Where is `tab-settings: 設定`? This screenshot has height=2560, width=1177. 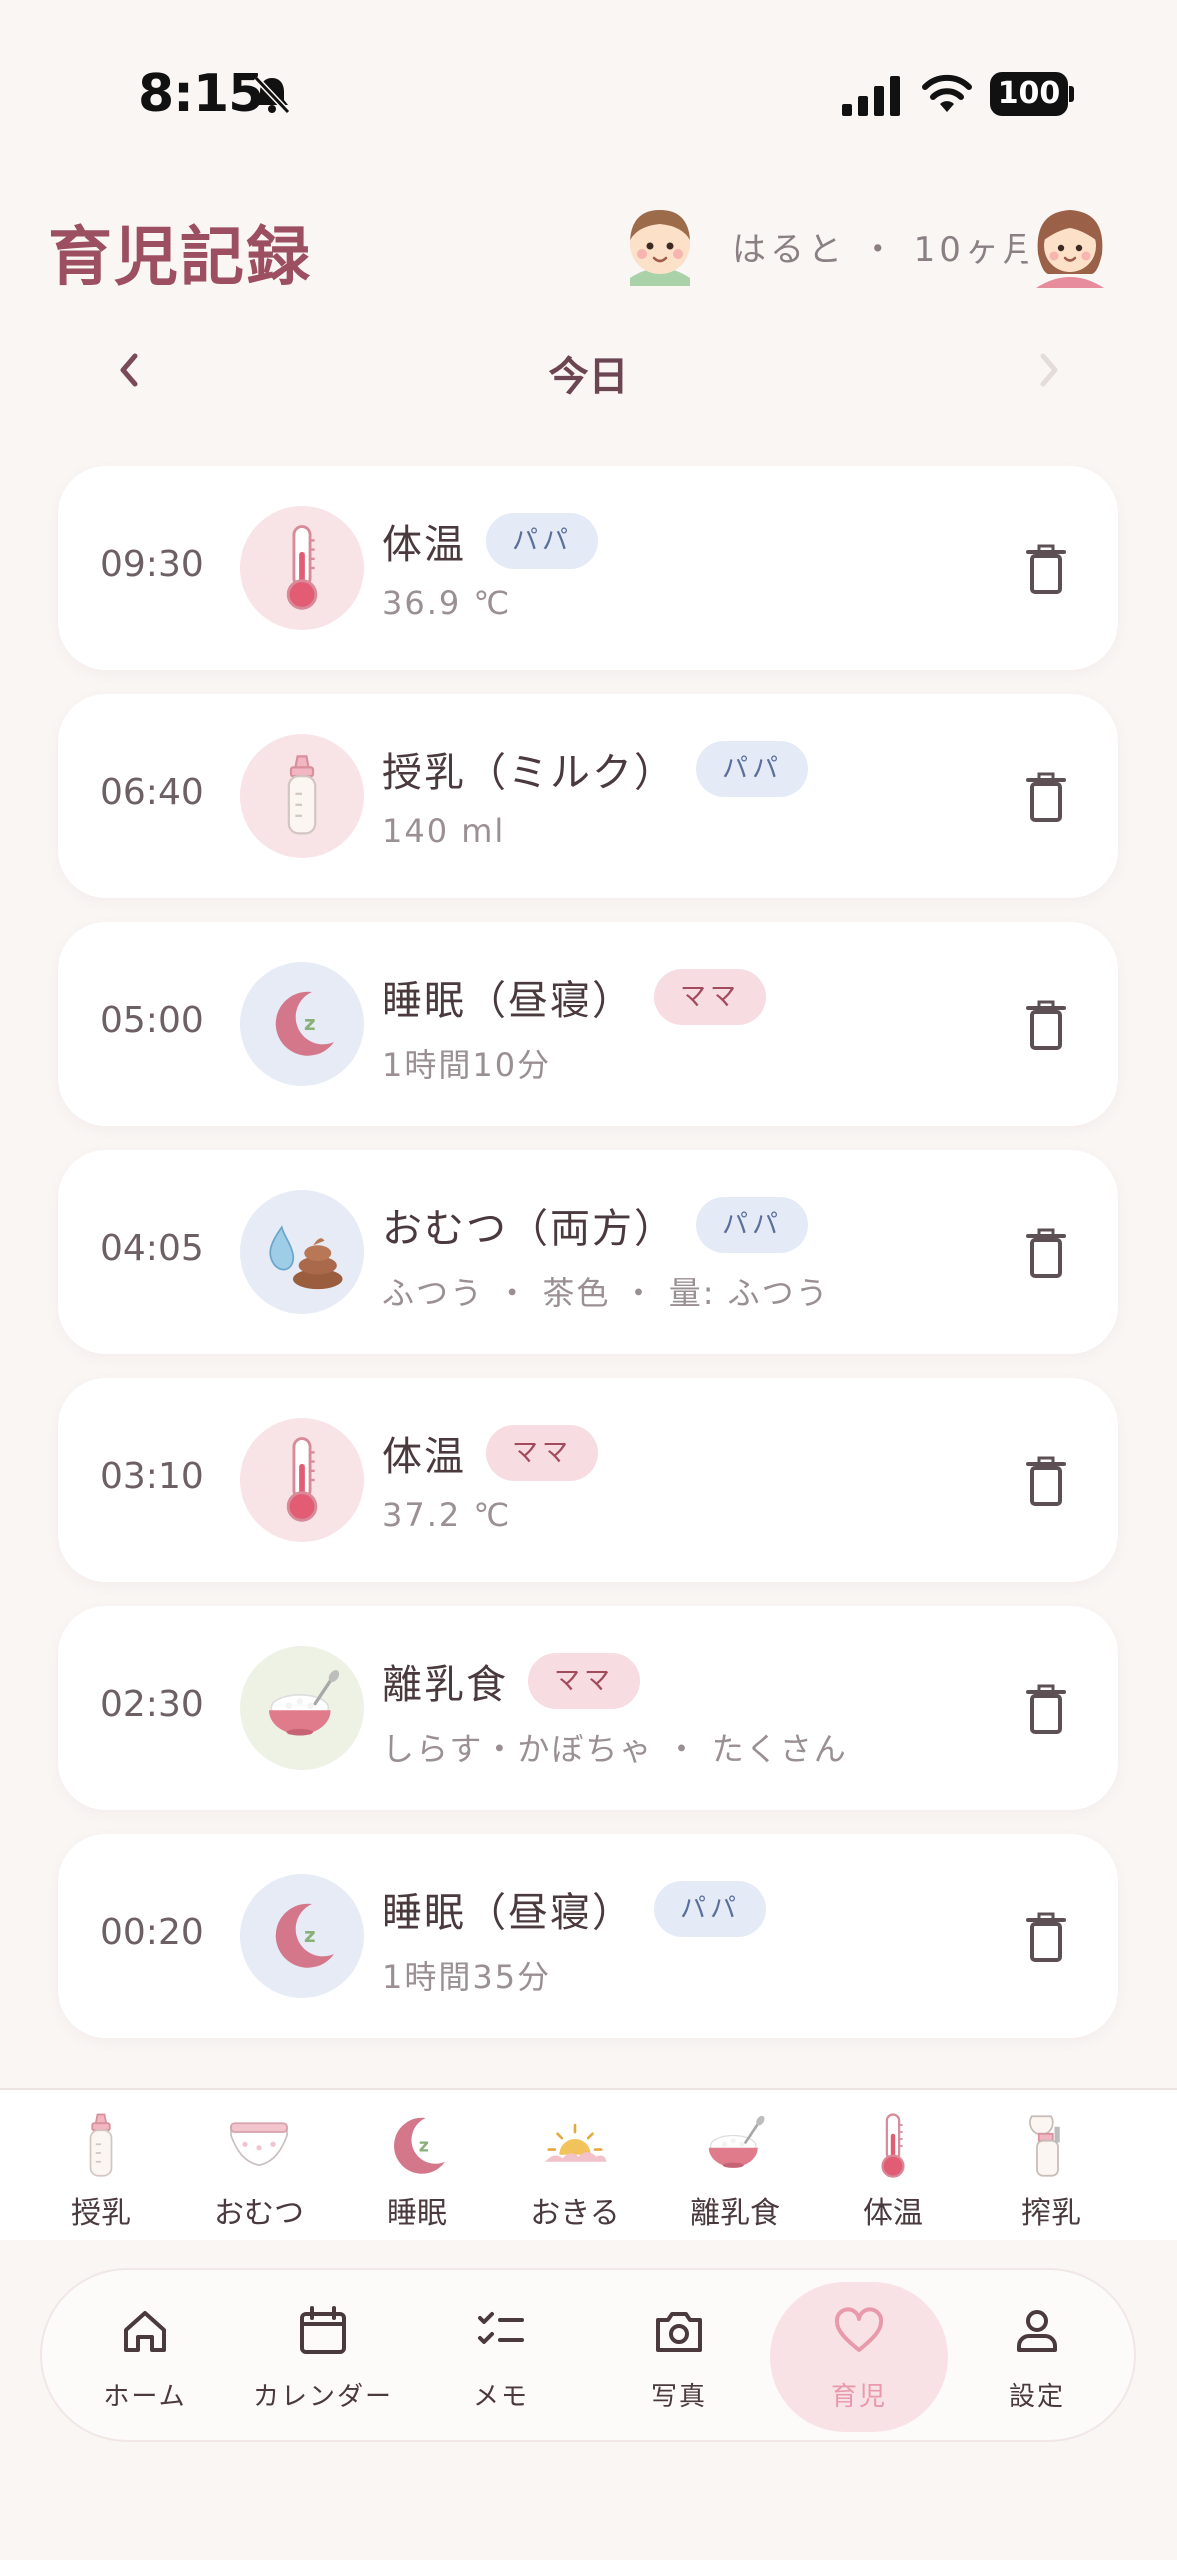 tab-settings: 設定 is located at coordinates (1037, 2357).